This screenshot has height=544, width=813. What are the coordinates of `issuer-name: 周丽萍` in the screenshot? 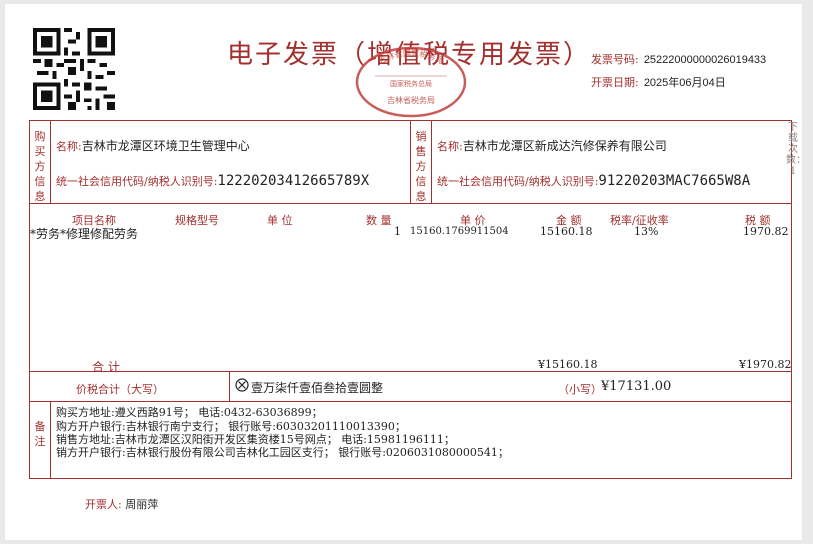 It's located at (142, 504).